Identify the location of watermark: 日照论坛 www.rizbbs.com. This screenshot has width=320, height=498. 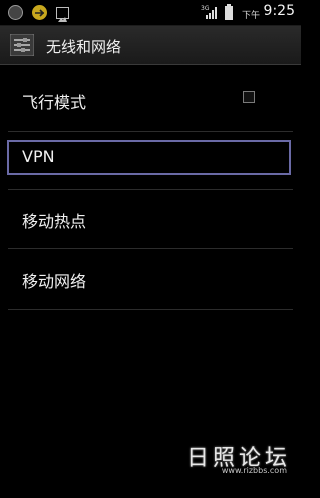
(231, 457).